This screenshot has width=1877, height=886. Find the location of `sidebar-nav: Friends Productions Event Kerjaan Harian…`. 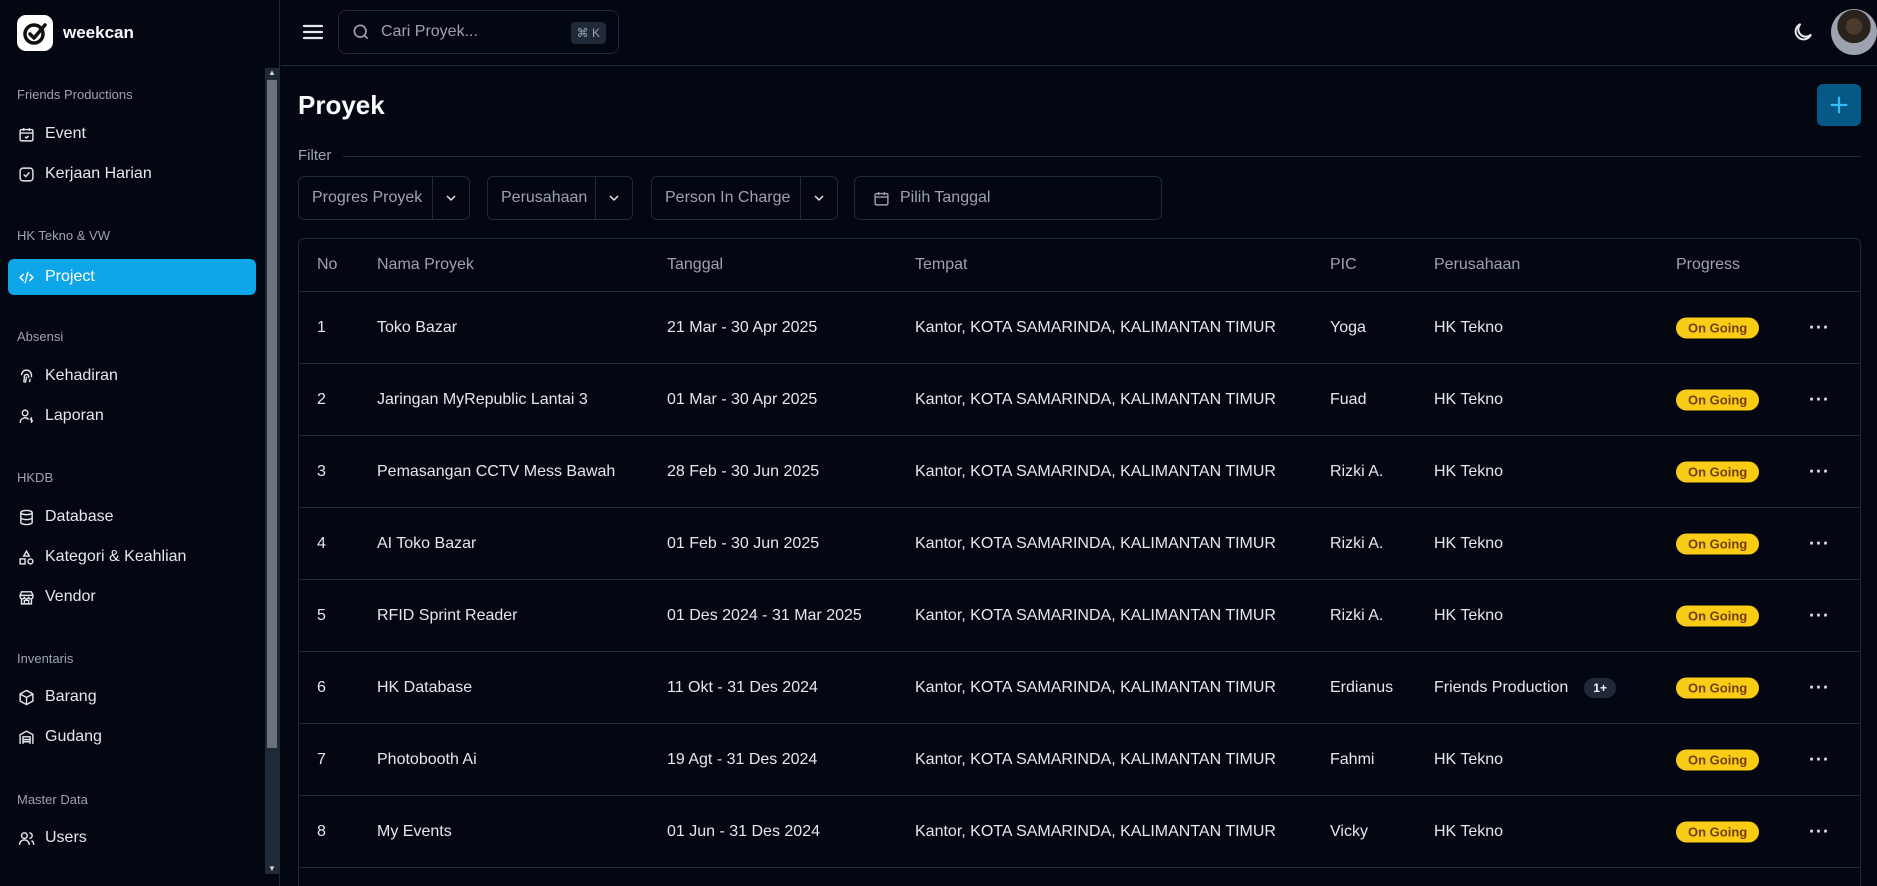

sidebar-nav: Friends Productions Event Kerjaan Harian… is located at coordinates (133, 476).